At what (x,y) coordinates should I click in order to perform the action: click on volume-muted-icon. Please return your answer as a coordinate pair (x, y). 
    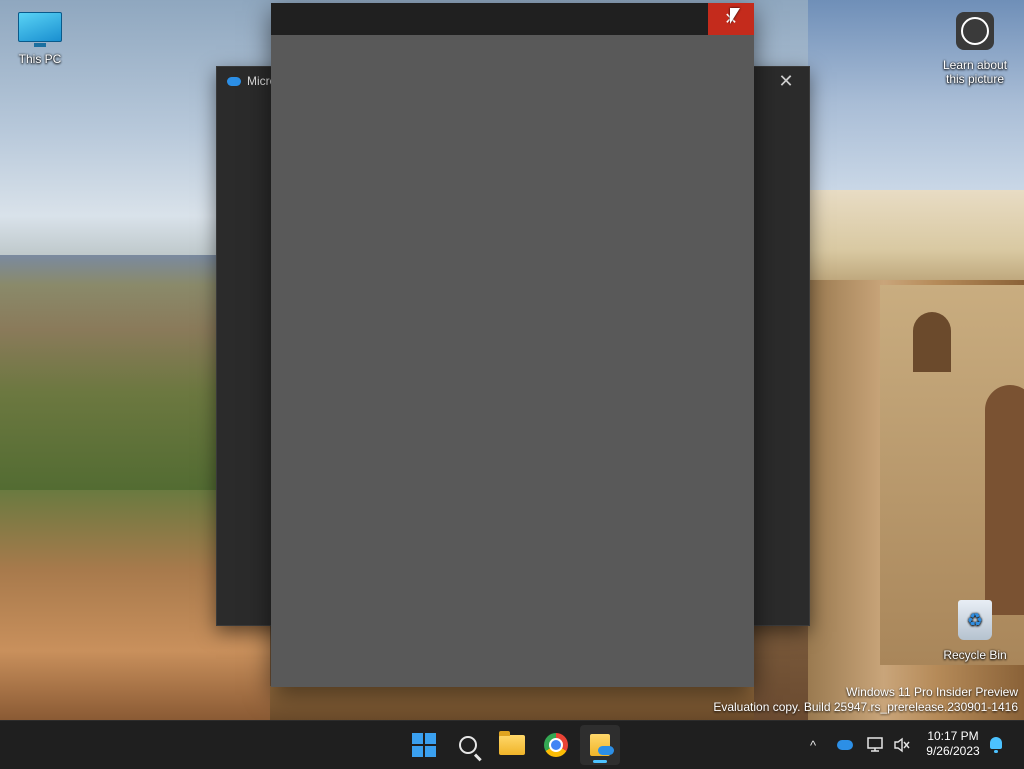
    Looking at the image, I should click on (902, 745).